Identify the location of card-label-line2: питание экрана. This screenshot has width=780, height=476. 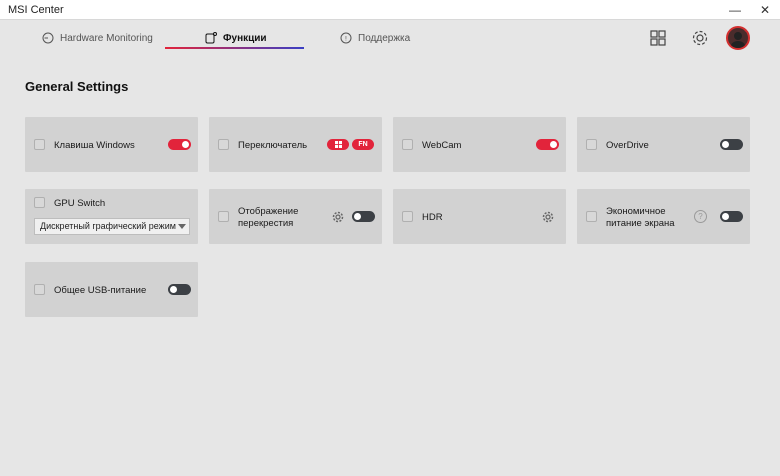
(640, 223).